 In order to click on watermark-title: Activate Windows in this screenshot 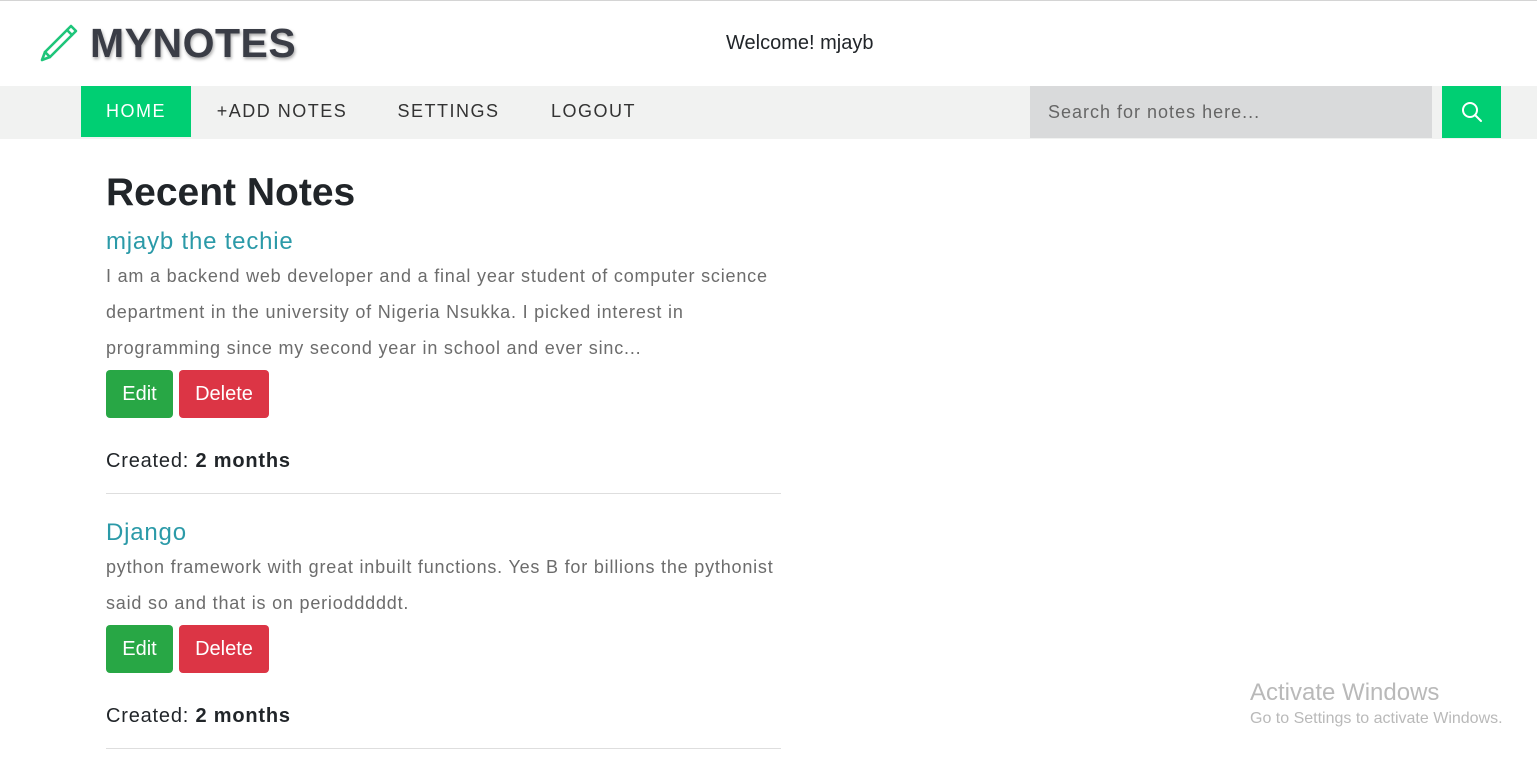, I will do `click(1345, 692)`.